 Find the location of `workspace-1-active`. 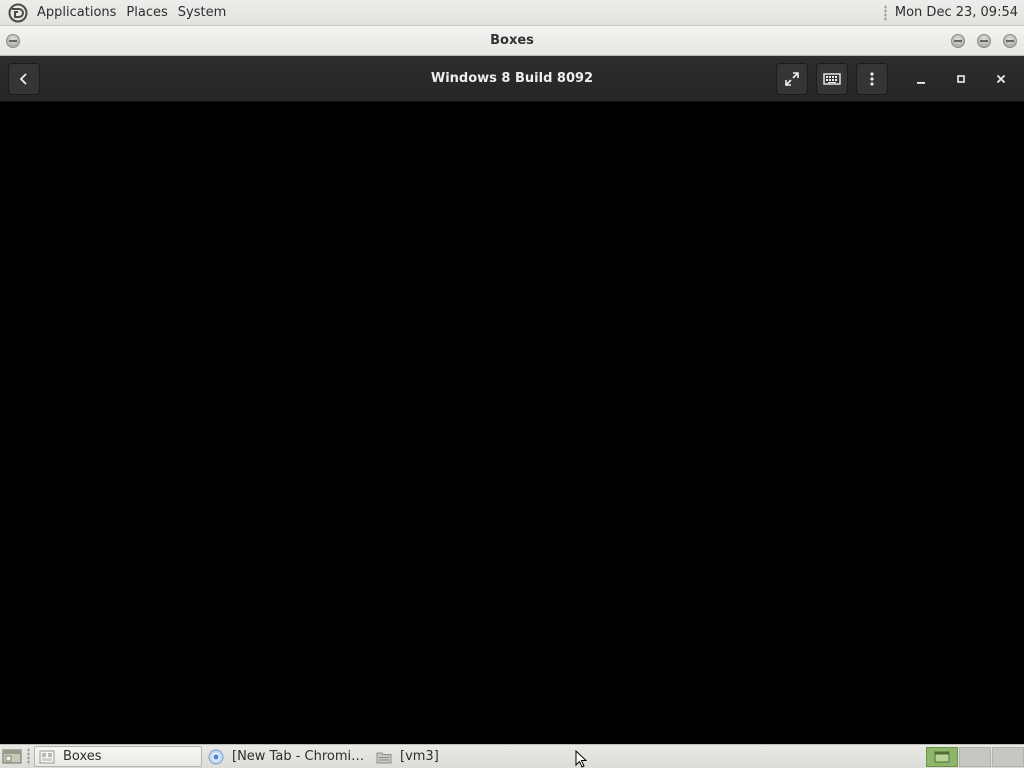

workspace-1-active is located at coordinates (942, 757).